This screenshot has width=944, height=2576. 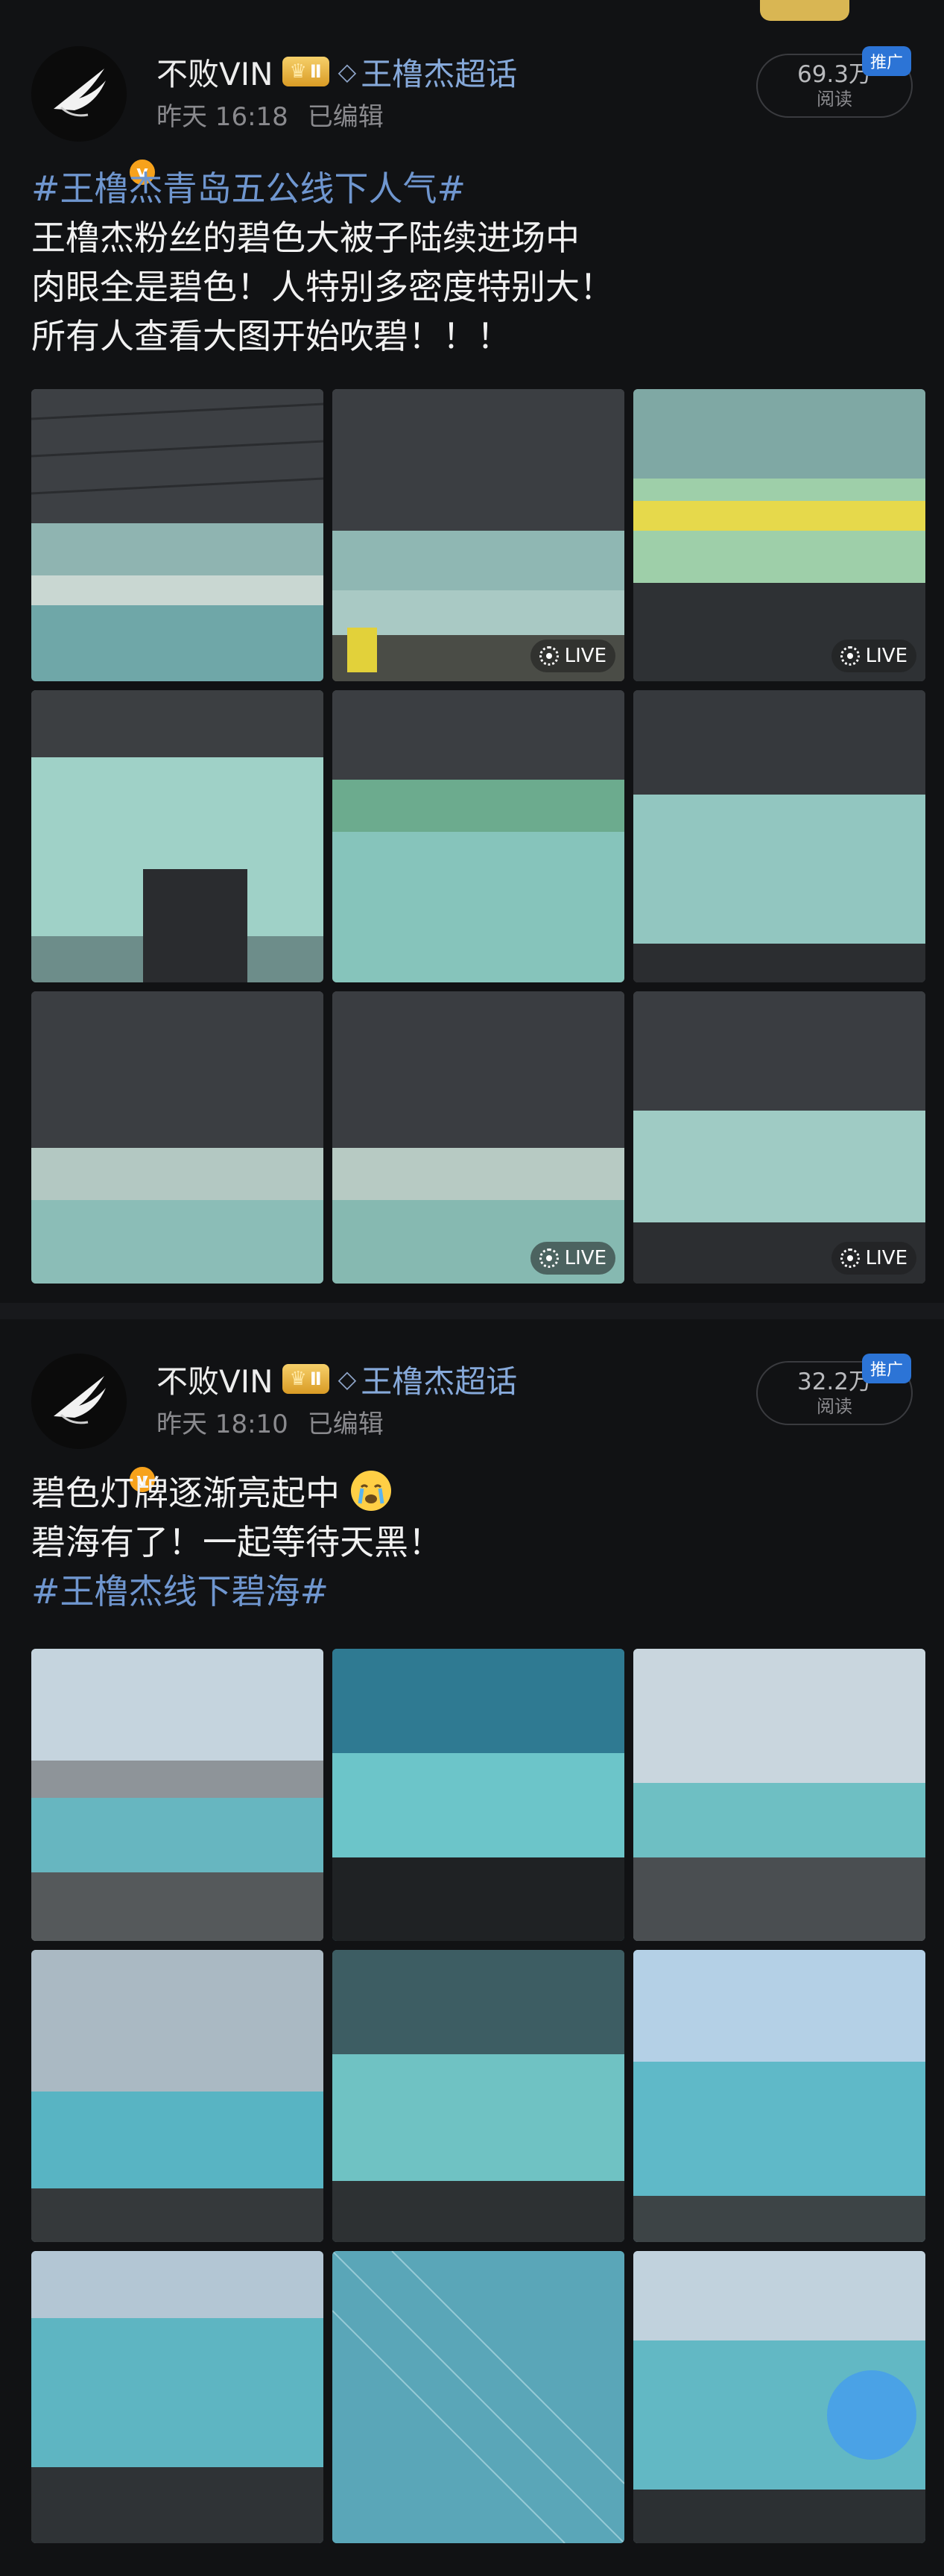 I want to click on read-count: 69.3万, so click(x=834, y=74).